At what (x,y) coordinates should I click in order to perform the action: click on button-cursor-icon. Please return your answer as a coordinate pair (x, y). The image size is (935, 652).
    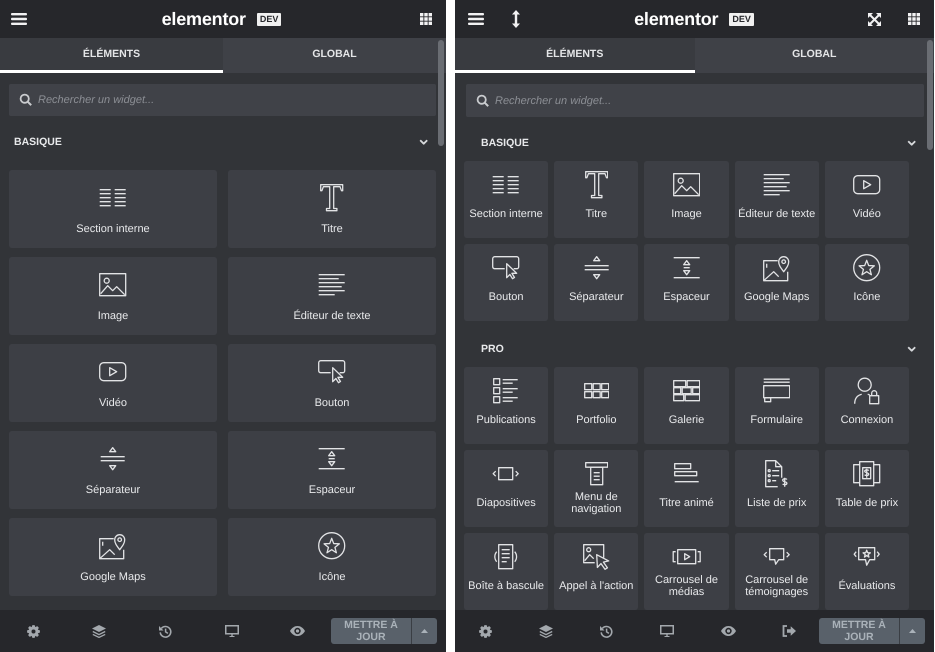
    Looking at the image, I should click on (506, 268).